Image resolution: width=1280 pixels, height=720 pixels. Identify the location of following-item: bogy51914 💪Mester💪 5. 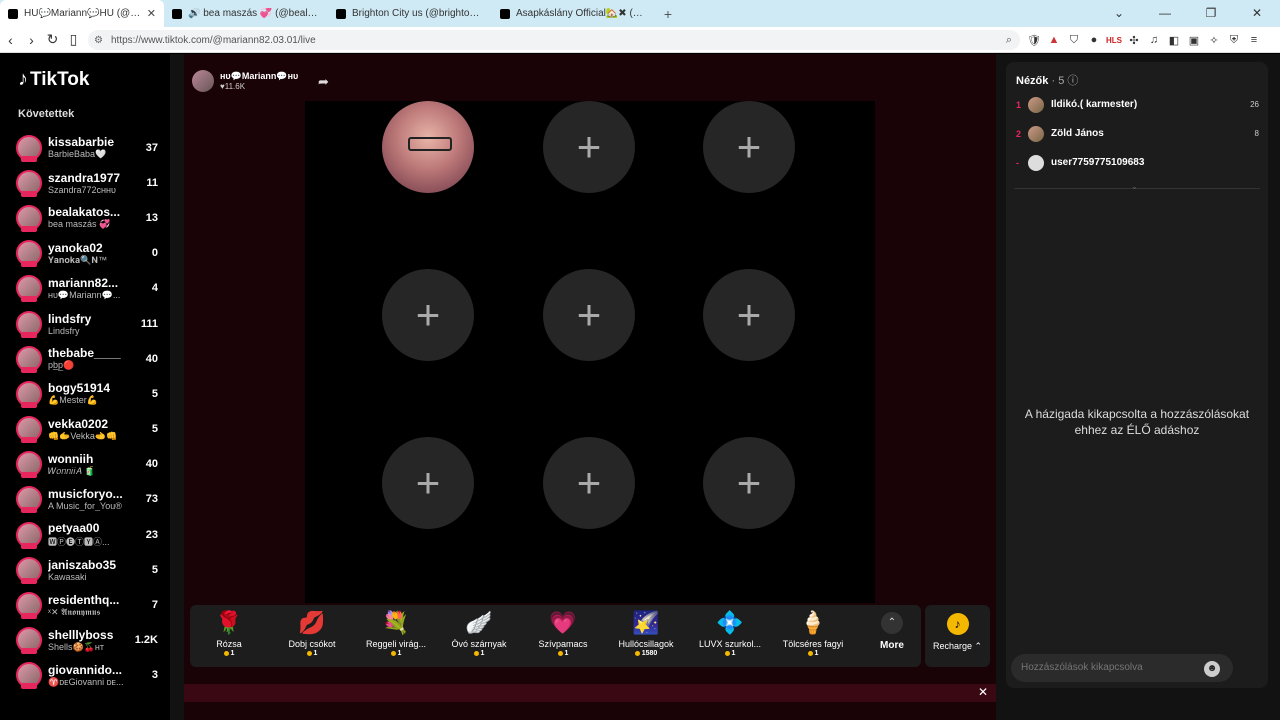
(85, 393).